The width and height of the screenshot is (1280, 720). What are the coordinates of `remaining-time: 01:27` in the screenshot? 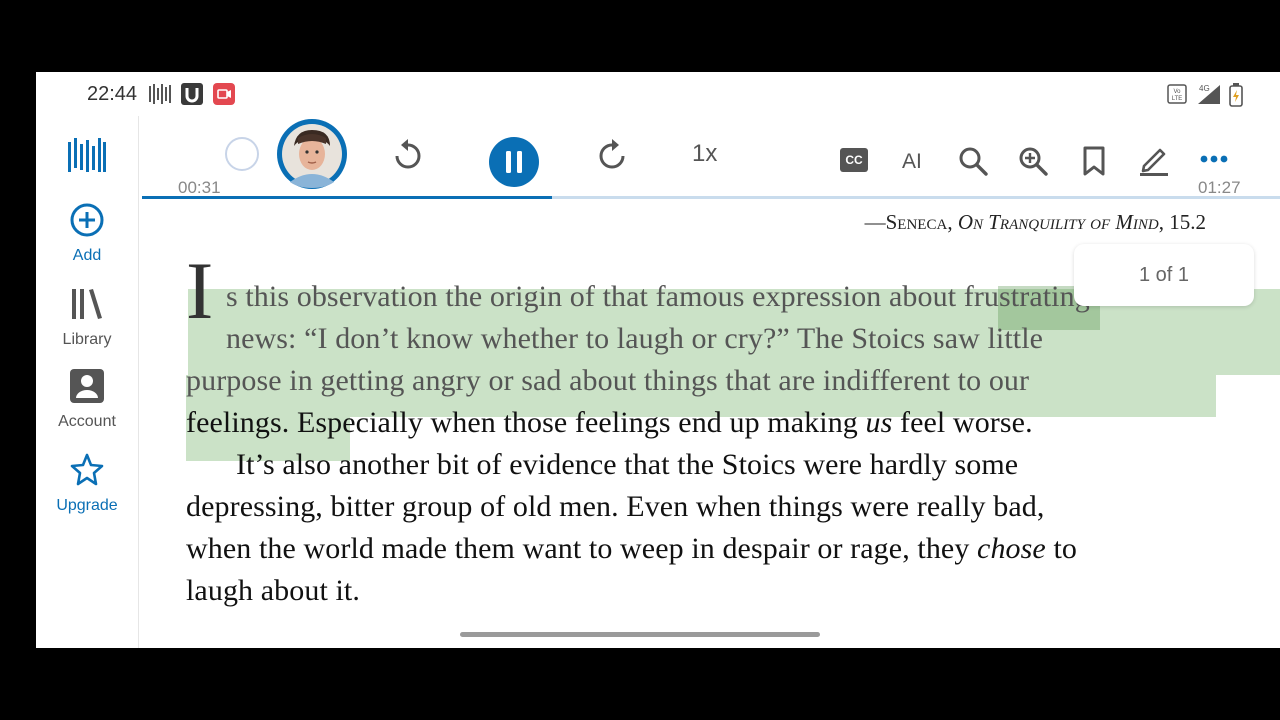 It's located at (1219, 187).